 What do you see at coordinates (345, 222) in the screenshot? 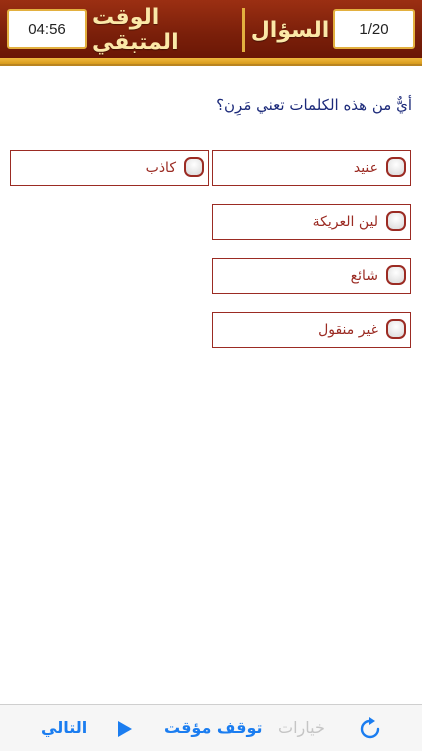
I see `answer-label: لين العريكة` at bounding box center [345, 222].